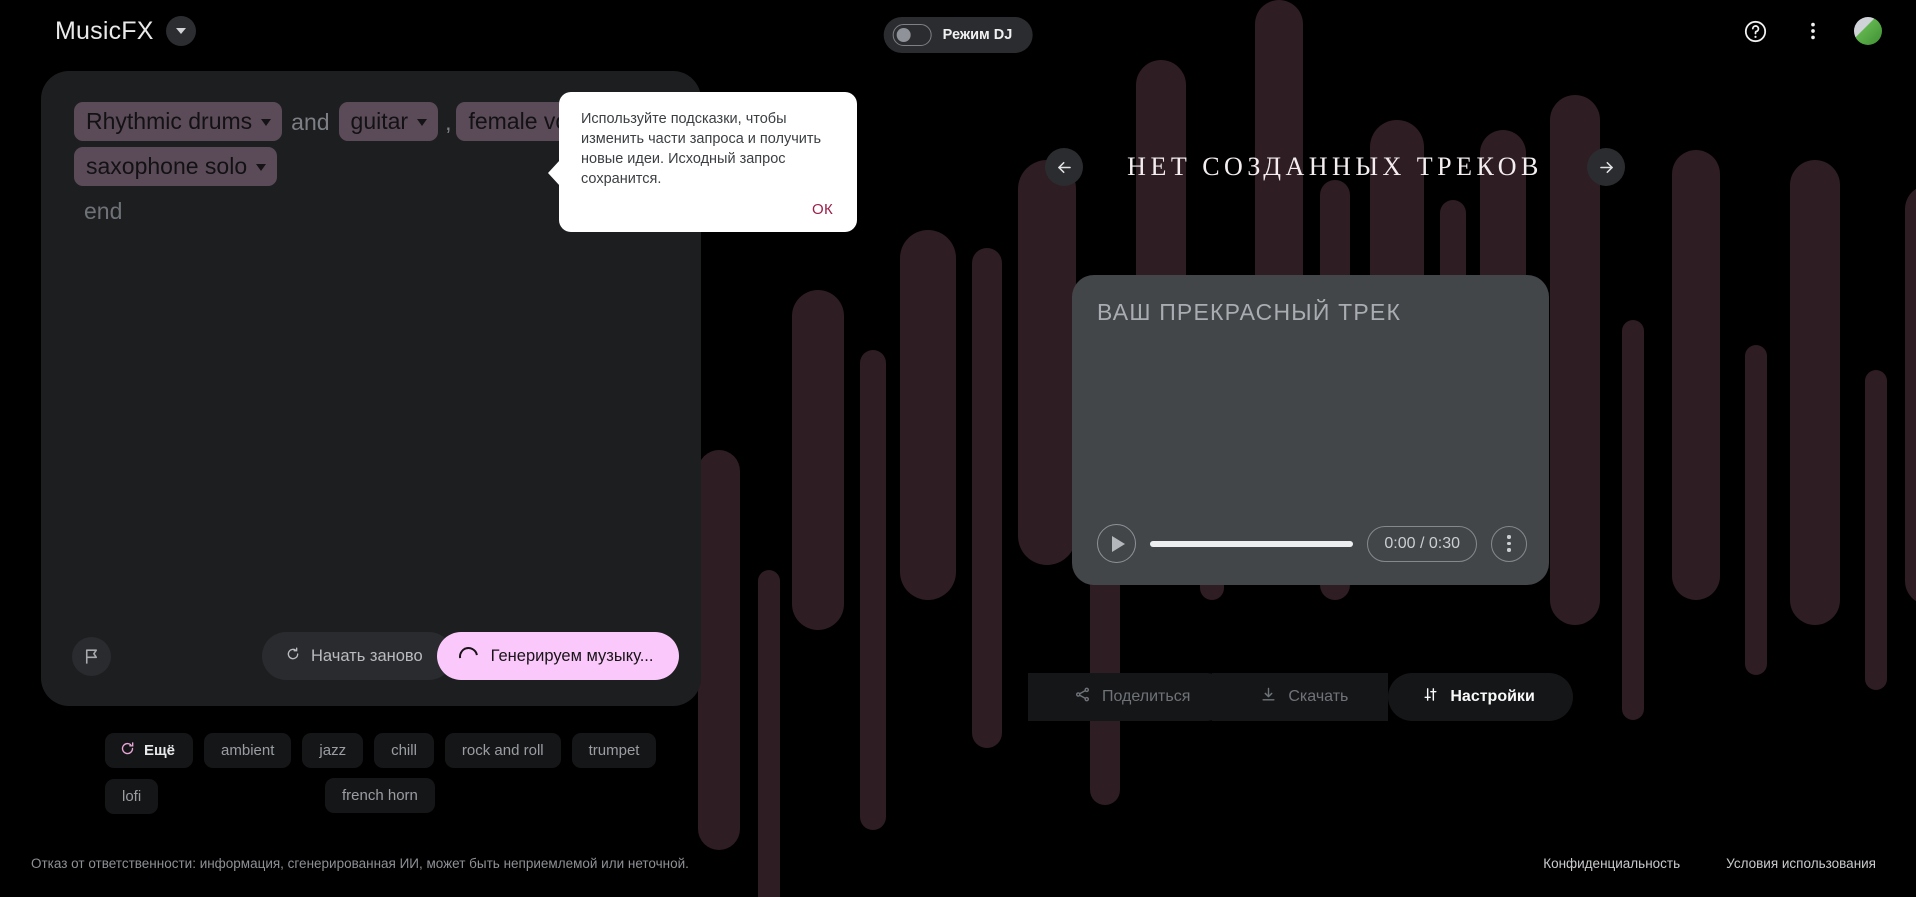  What do you see at coordinates (1252, 543) in the screenshot?
I see `progress-bar` at bounding box center [1252, 543].